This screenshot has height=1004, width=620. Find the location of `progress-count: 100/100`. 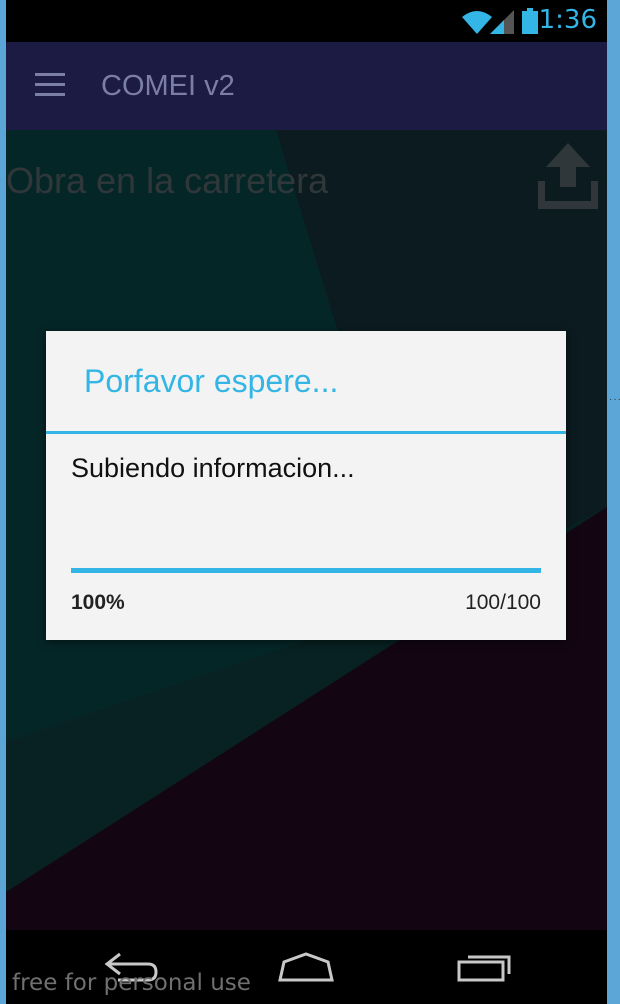

progress-count: 100/100 is located at coordinates (503, 602).